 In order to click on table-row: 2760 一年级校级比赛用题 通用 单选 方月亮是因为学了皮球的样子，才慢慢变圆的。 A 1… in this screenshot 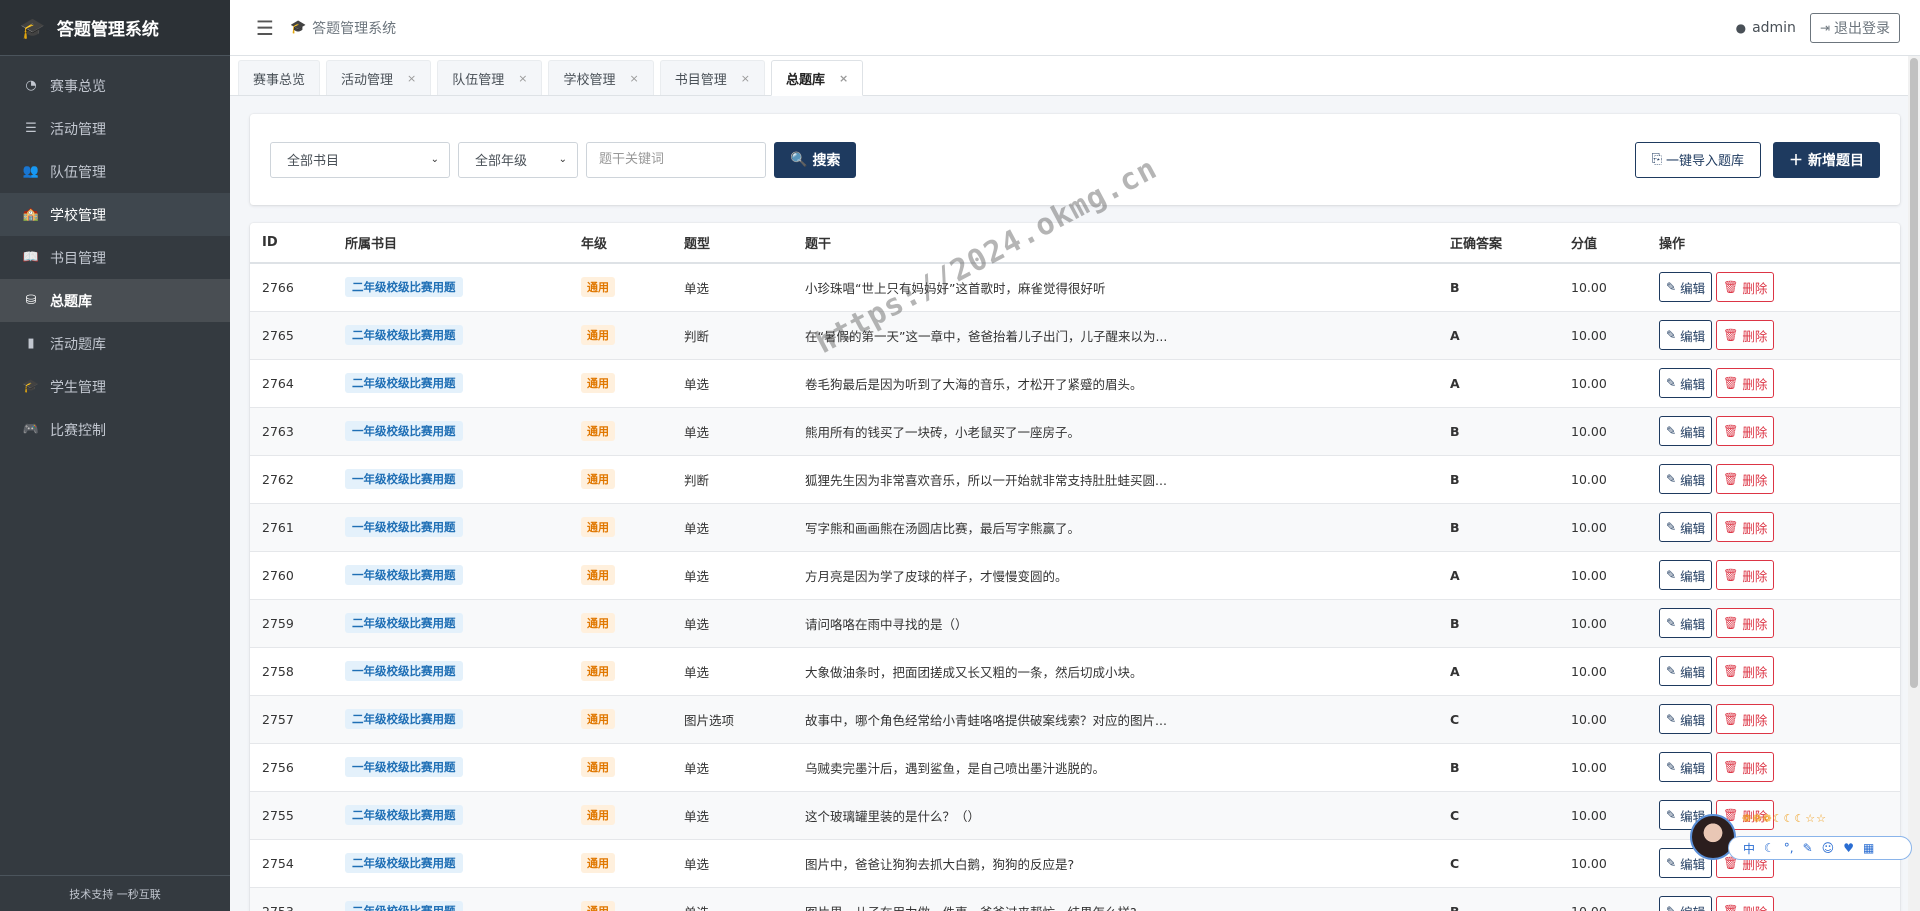, I will do `click(1075, 574)`.